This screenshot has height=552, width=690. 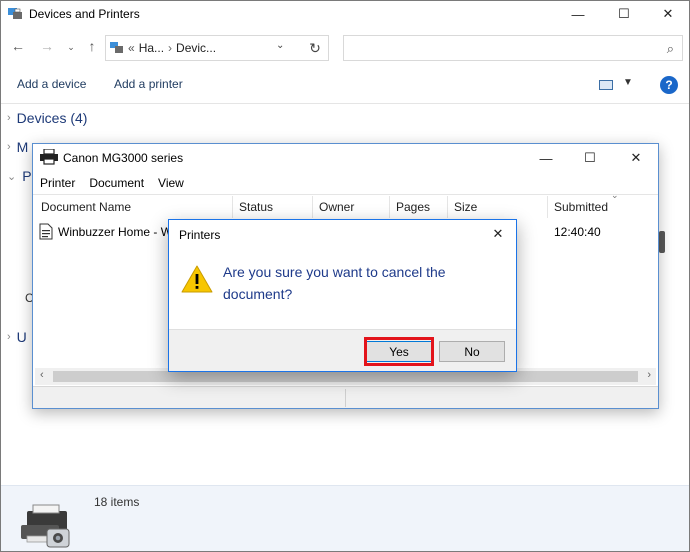 What do you see at coordinates (47, 46) in the screenshot?
I see `forward-arrow-icon: →` at bounding box center [47, 46].